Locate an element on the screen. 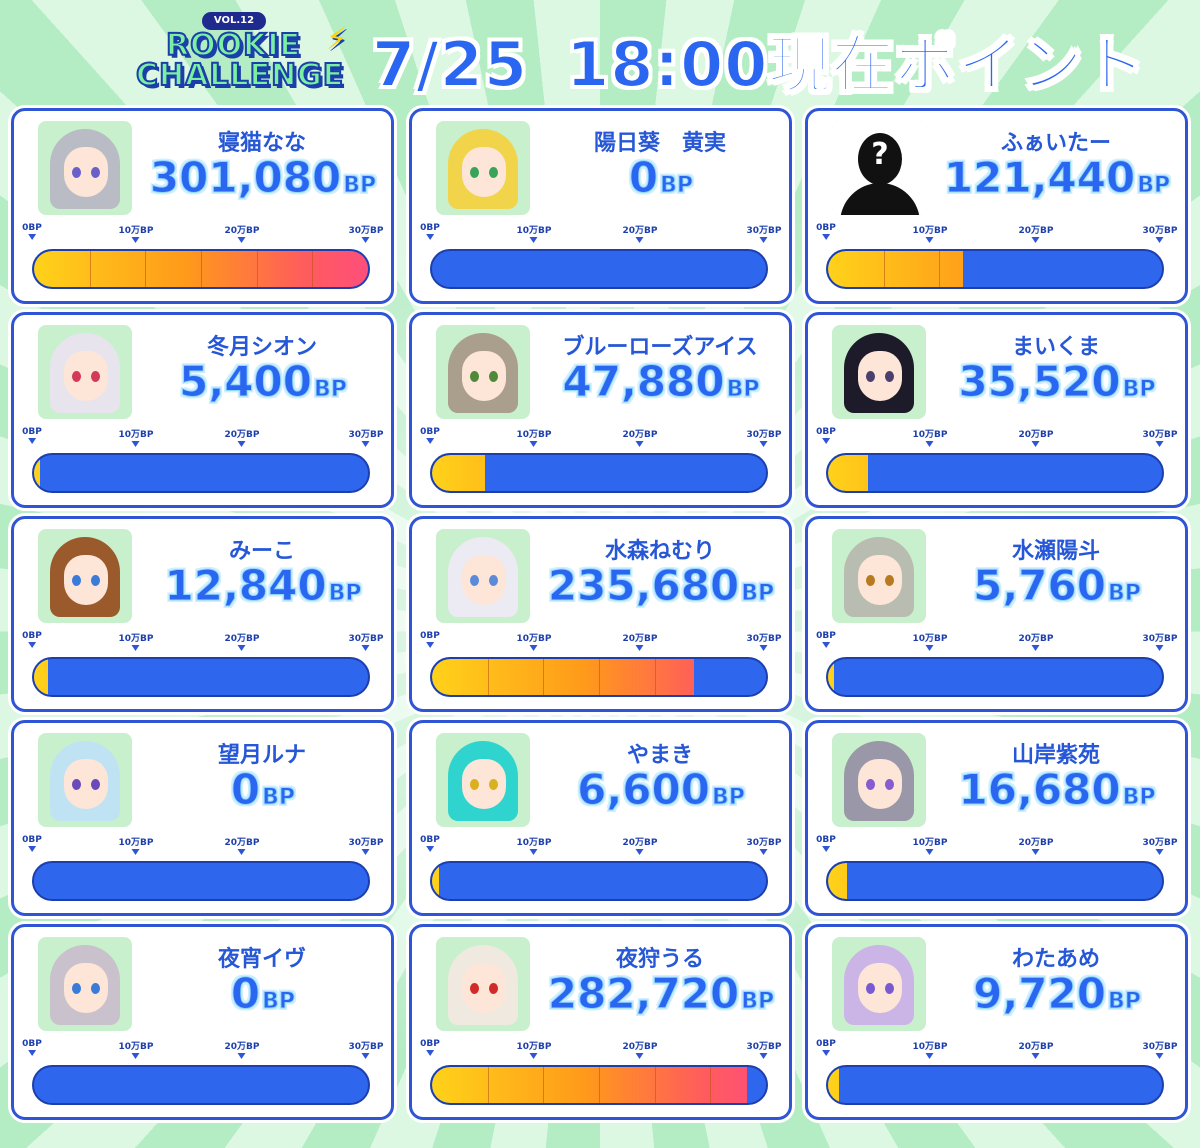  contestant-points: 12,840BP is located at coordinates (263, 586).